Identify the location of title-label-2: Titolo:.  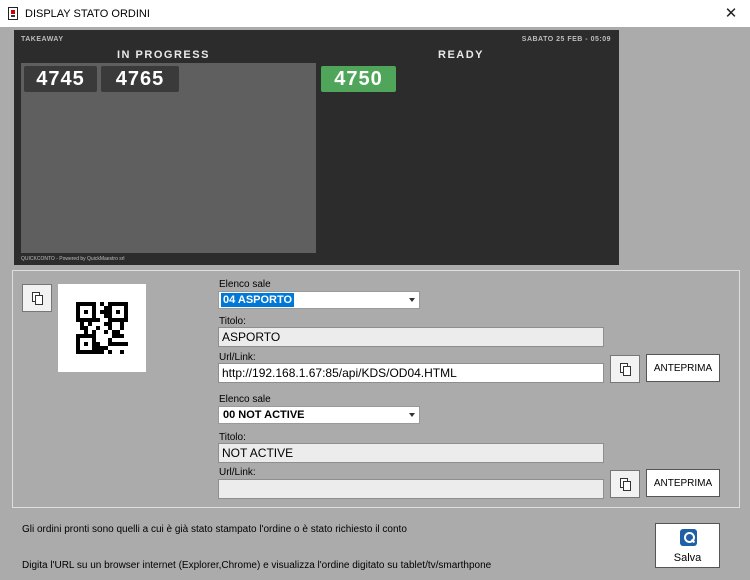
(232, 437).